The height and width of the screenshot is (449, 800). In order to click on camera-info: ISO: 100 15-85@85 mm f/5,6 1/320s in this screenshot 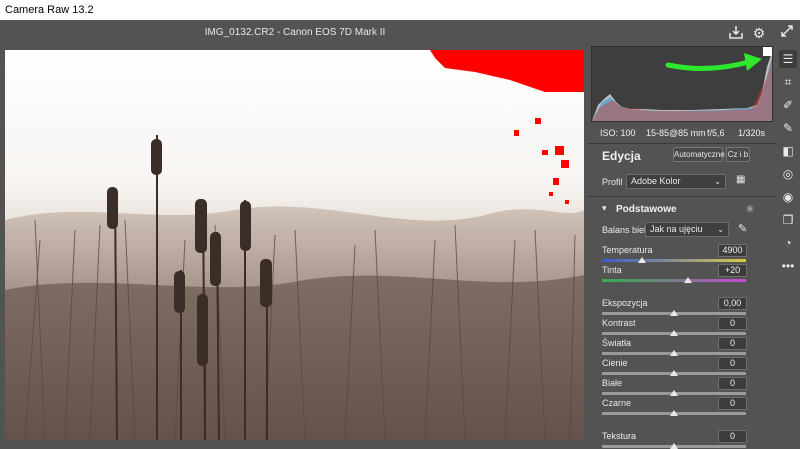, I will do `click(682, 134)`.